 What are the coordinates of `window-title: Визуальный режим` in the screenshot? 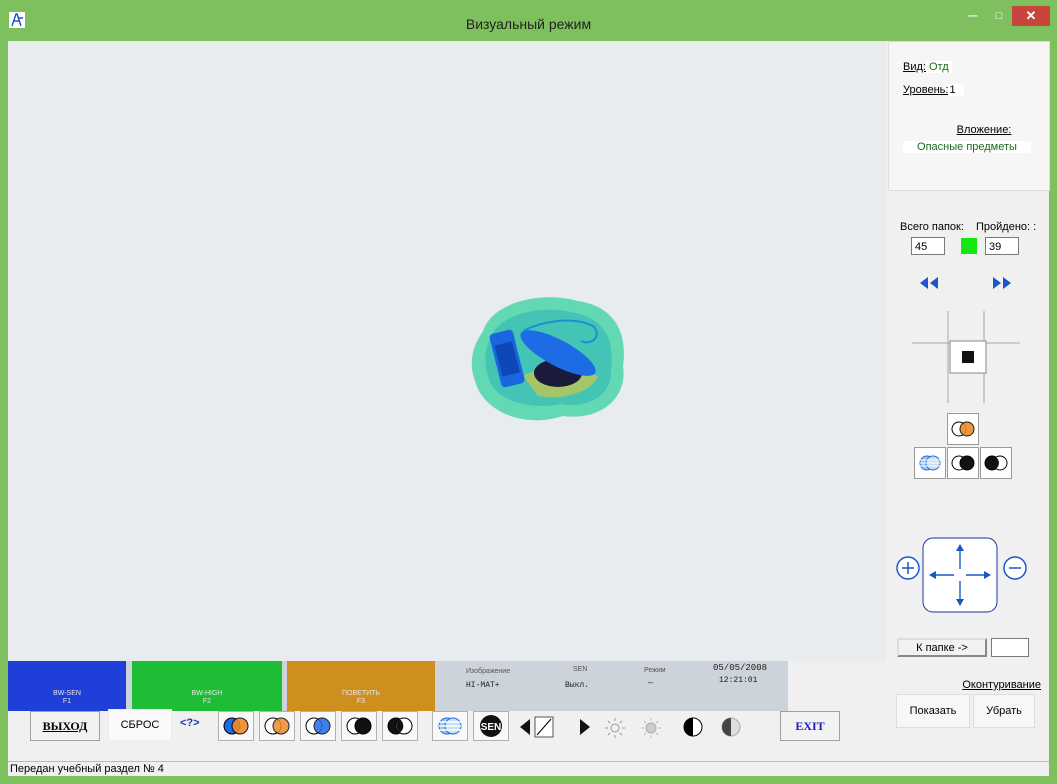 It's located at (528, 24).